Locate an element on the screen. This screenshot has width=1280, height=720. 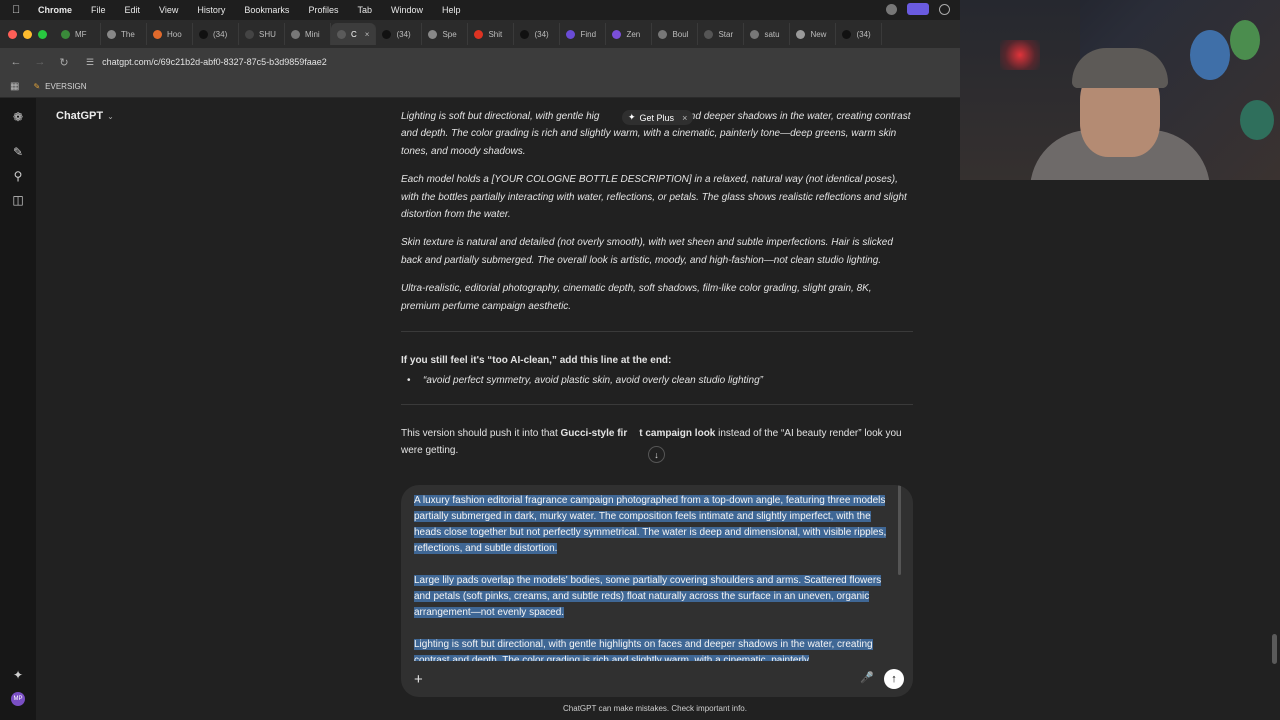
menu-tab: Tab is located at coordinates (364, 10).